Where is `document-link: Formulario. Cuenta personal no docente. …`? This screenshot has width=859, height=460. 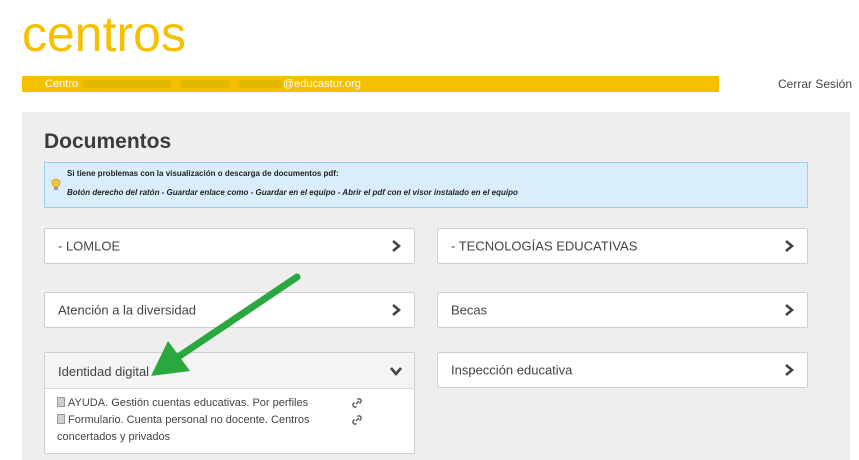 document-link: Formulario. Cuenta personal no docente. … is located at coordinates (183, 428).